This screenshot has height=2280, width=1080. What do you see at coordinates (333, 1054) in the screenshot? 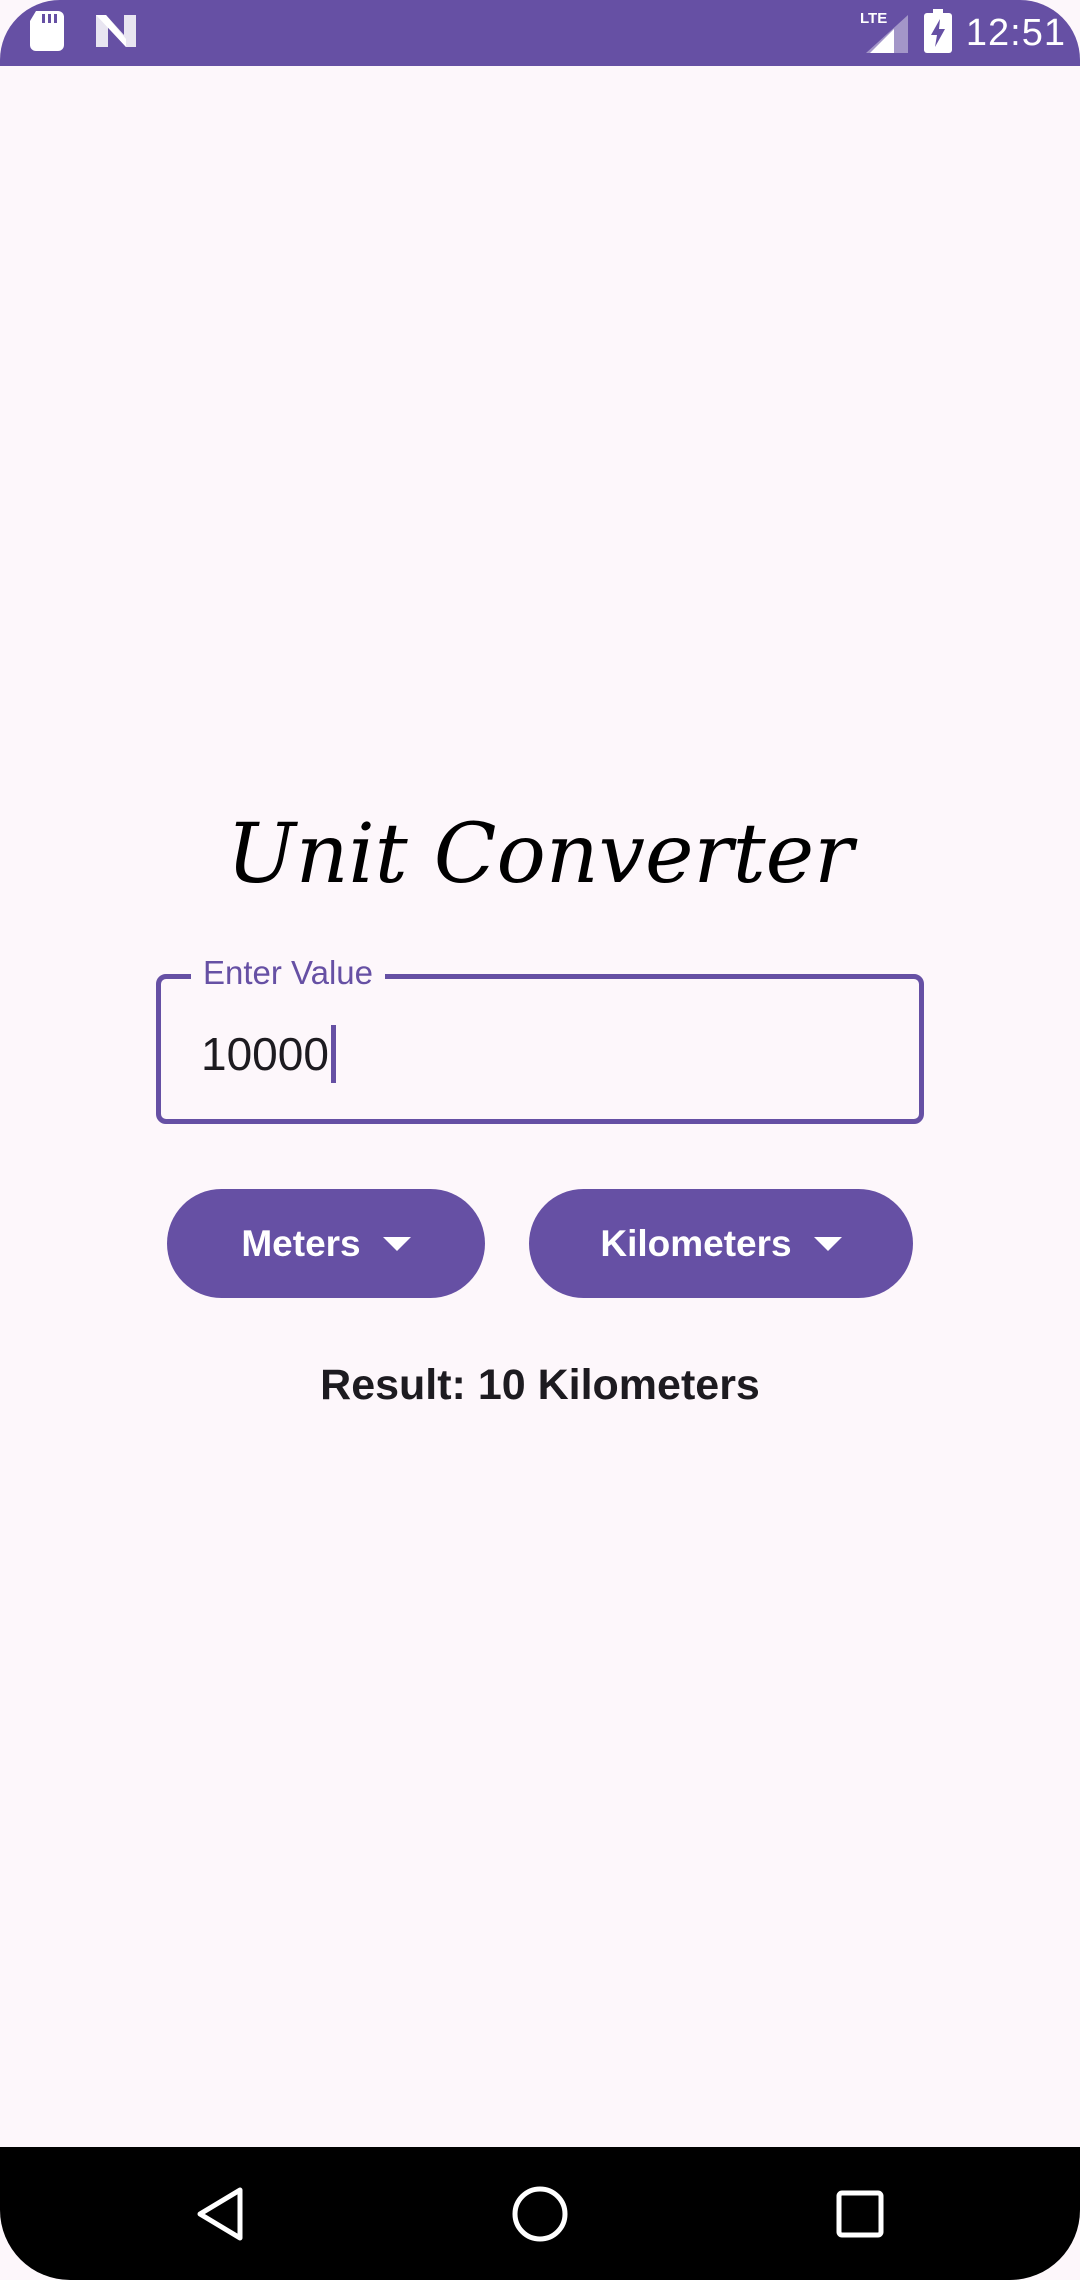
I see `text-cursor` at bounding box center [333, 1054].